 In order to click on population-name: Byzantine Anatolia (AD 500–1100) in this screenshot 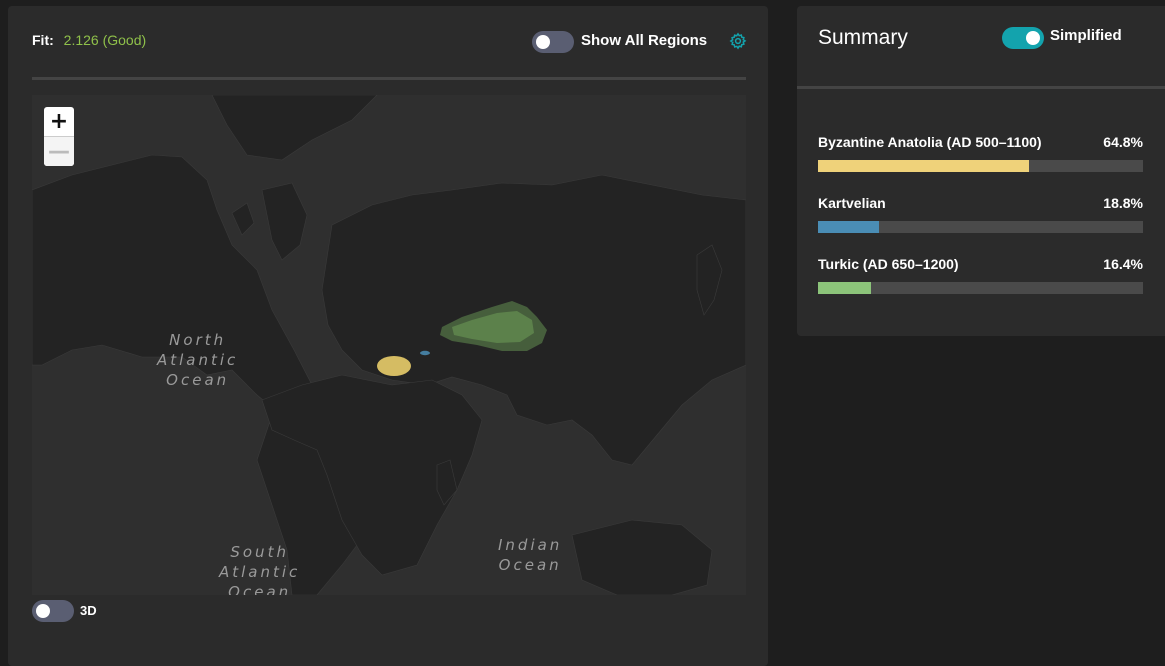, I will do `click(930, 142)`.